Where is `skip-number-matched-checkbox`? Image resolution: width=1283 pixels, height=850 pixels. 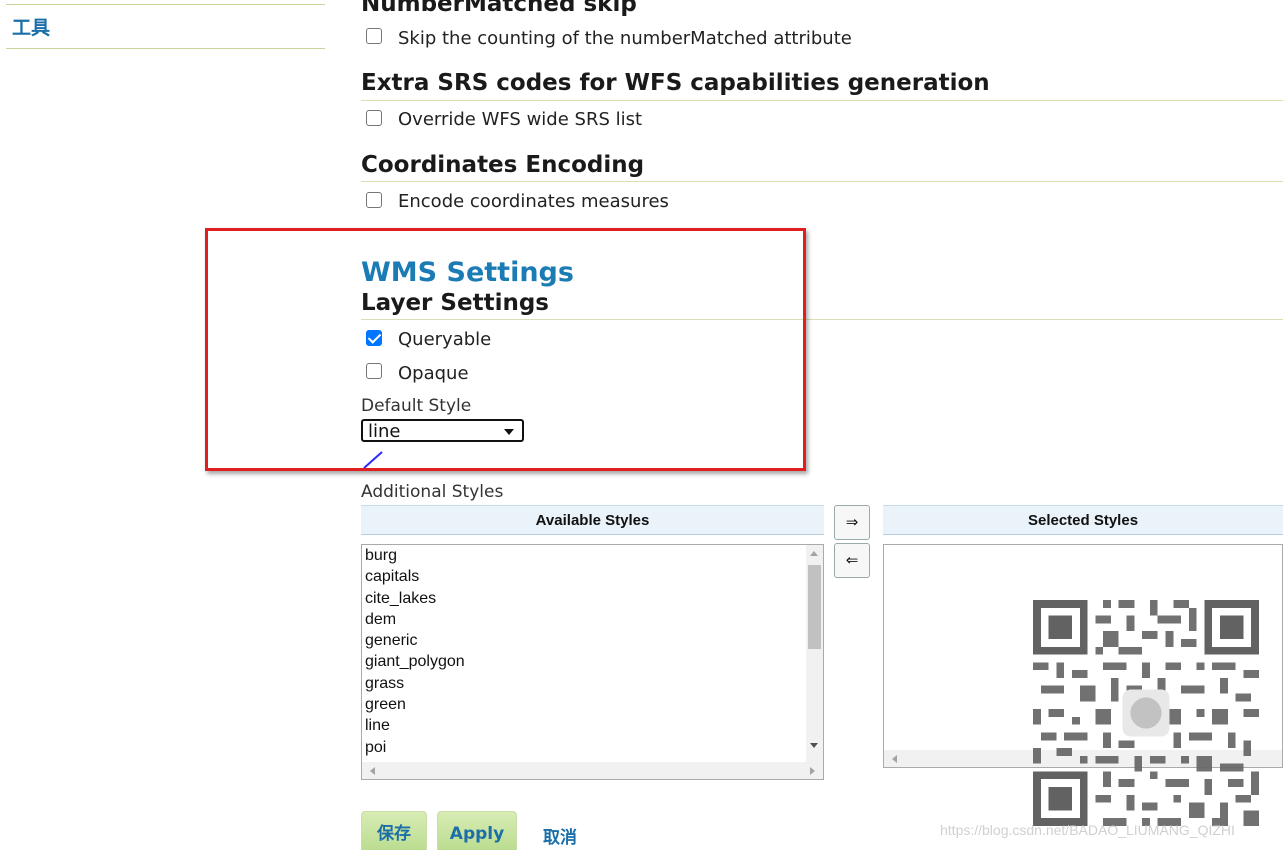 skip-number-matched-checkbox is located at coordinates (374, 36).